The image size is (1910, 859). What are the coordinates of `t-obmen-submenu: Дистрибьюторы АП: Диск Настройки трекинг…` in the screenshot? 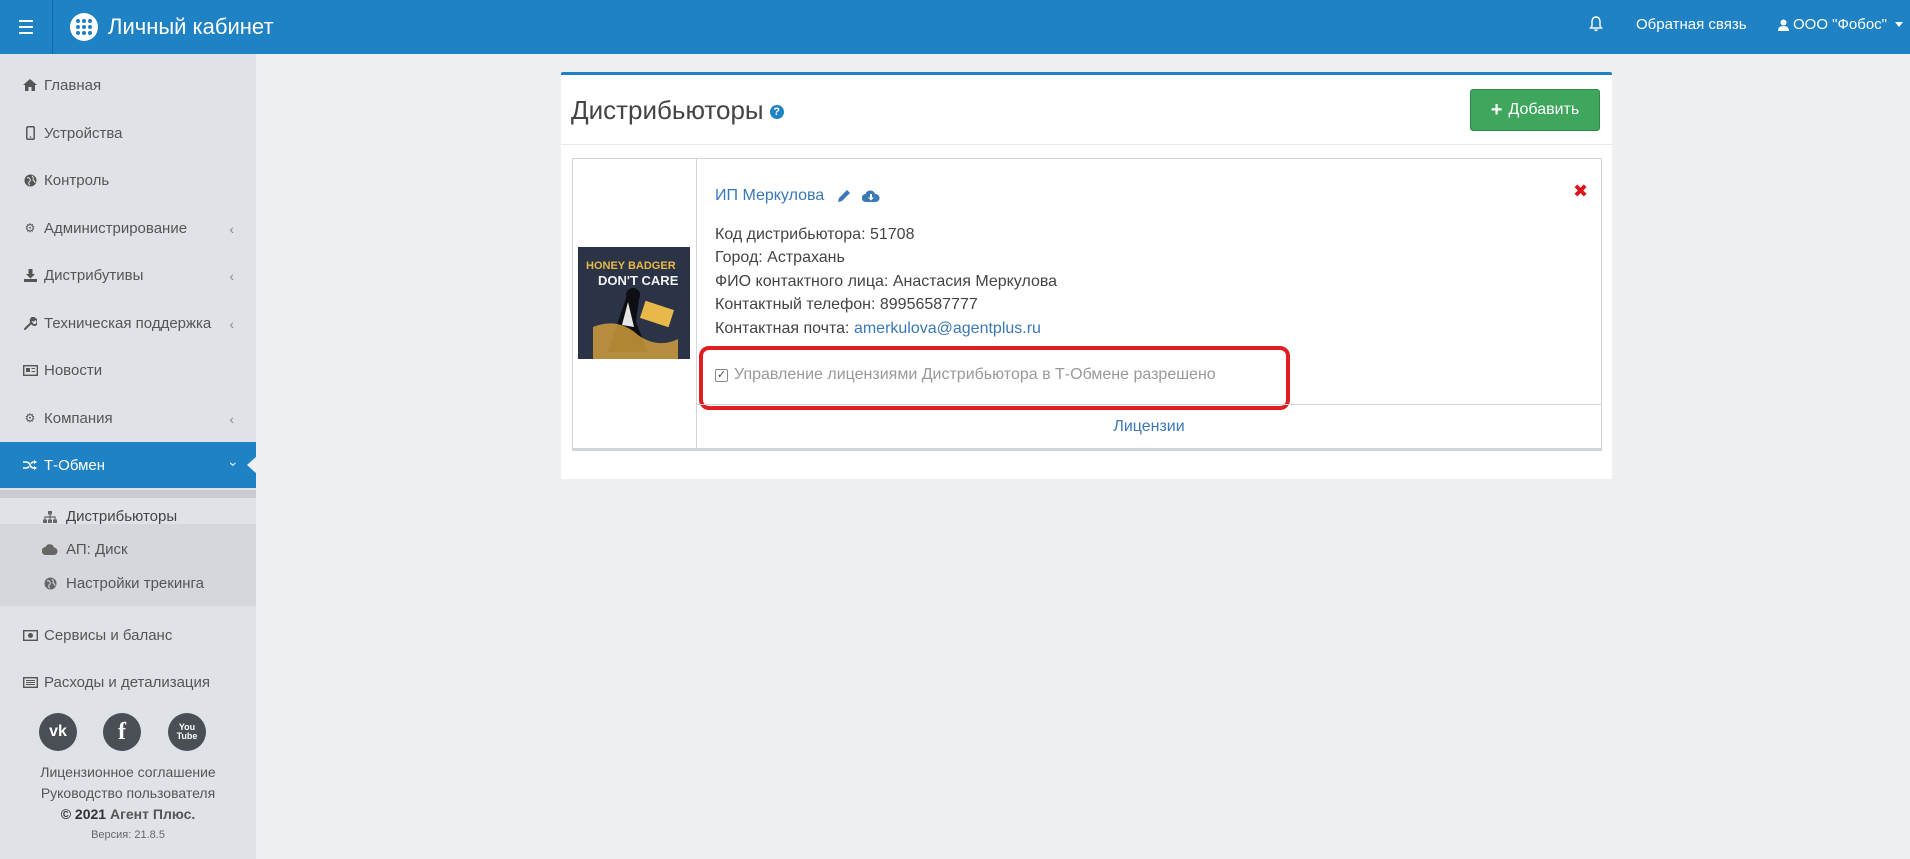 It's located at (128, 548).